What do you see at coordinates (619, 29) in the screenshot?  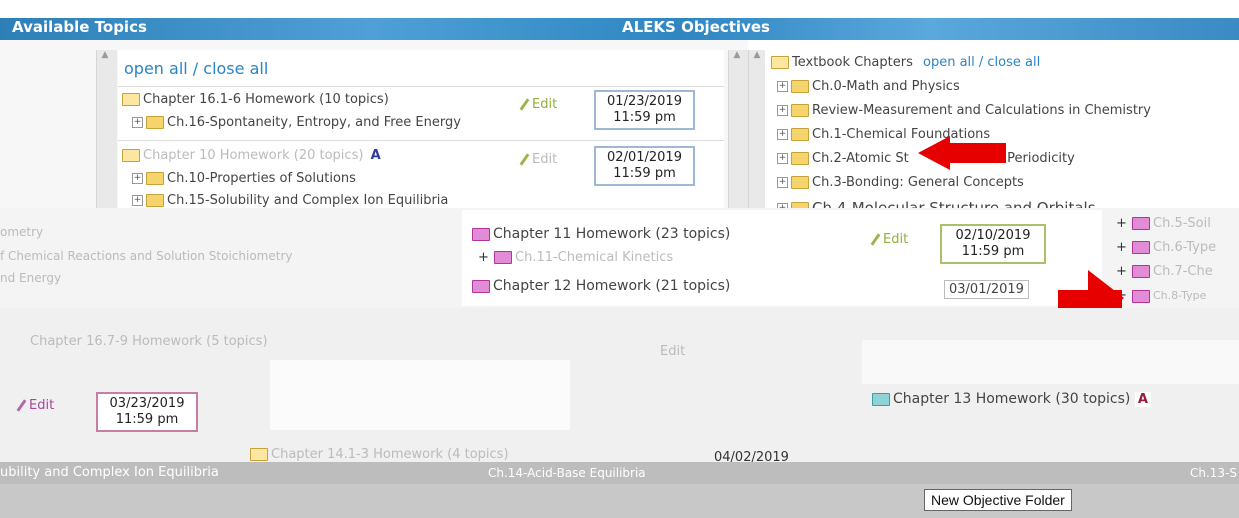 I see `header-band` at bounding box center [619, 29].